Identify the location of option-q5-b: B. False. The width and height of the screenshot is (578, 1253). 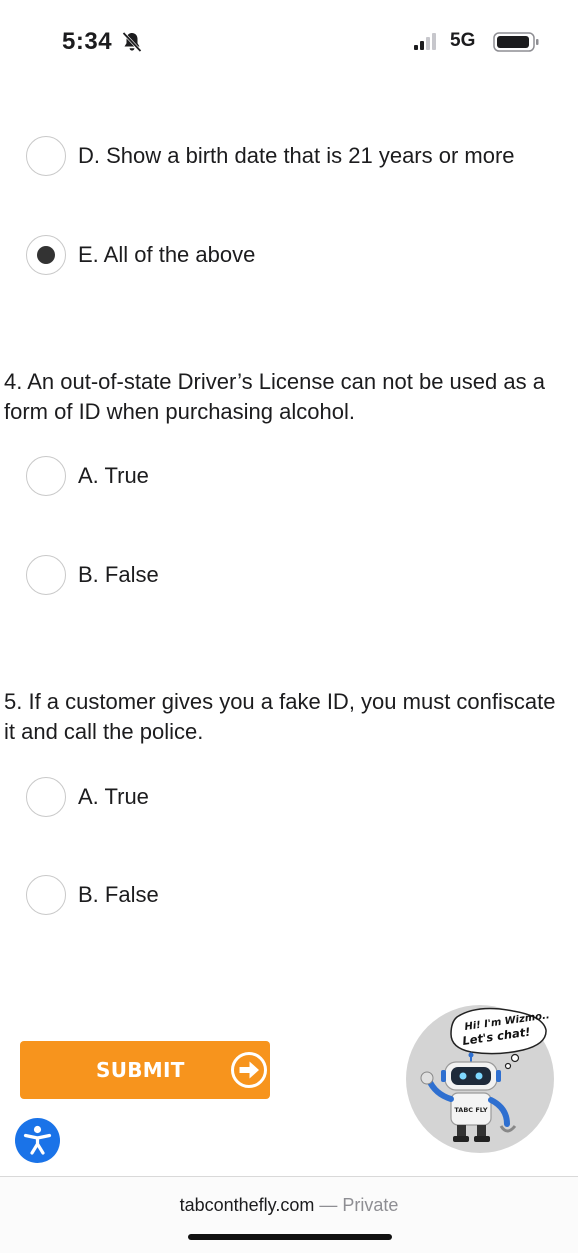
(92, 895).